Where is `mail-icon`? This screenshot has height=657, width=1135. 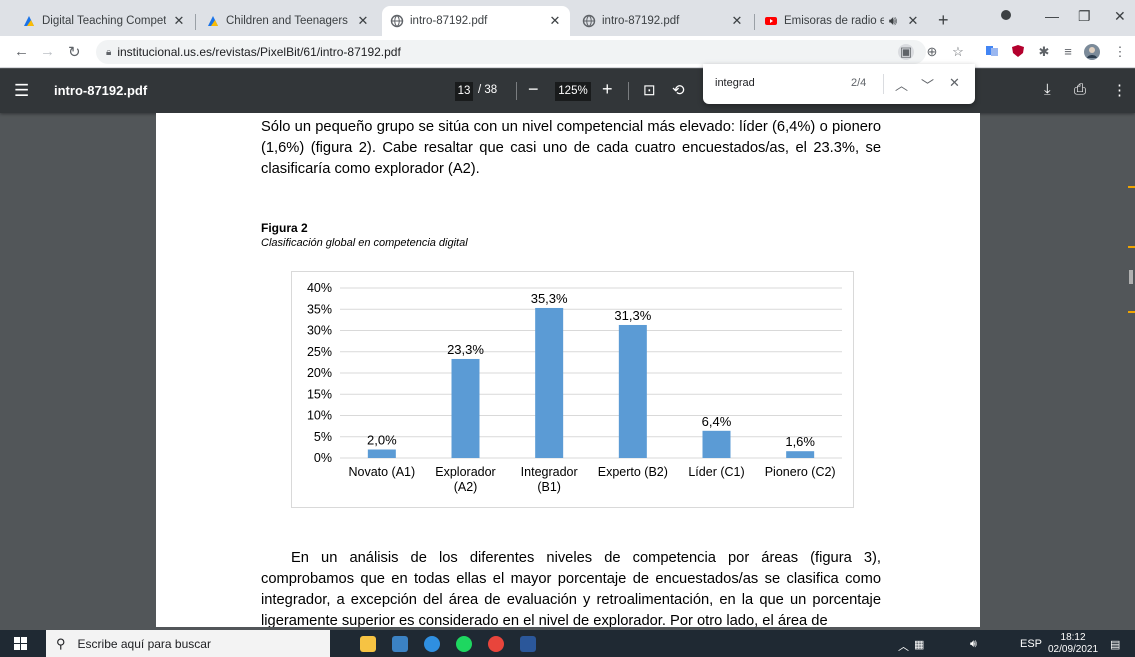 mail-icon is located at coordinates (400, 644).